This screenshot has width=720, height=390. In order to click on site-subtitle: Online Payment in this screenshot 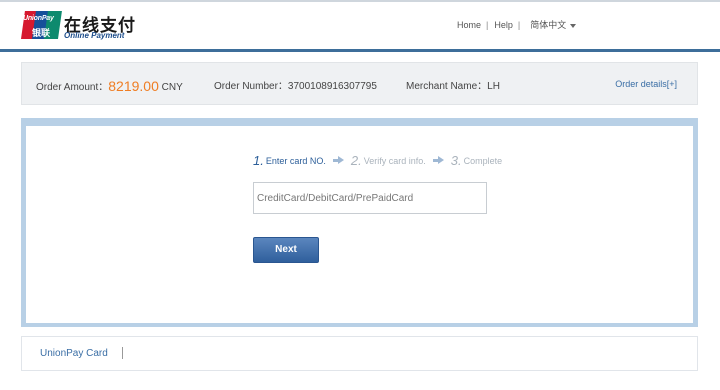, I will do `click(94, 35)`.